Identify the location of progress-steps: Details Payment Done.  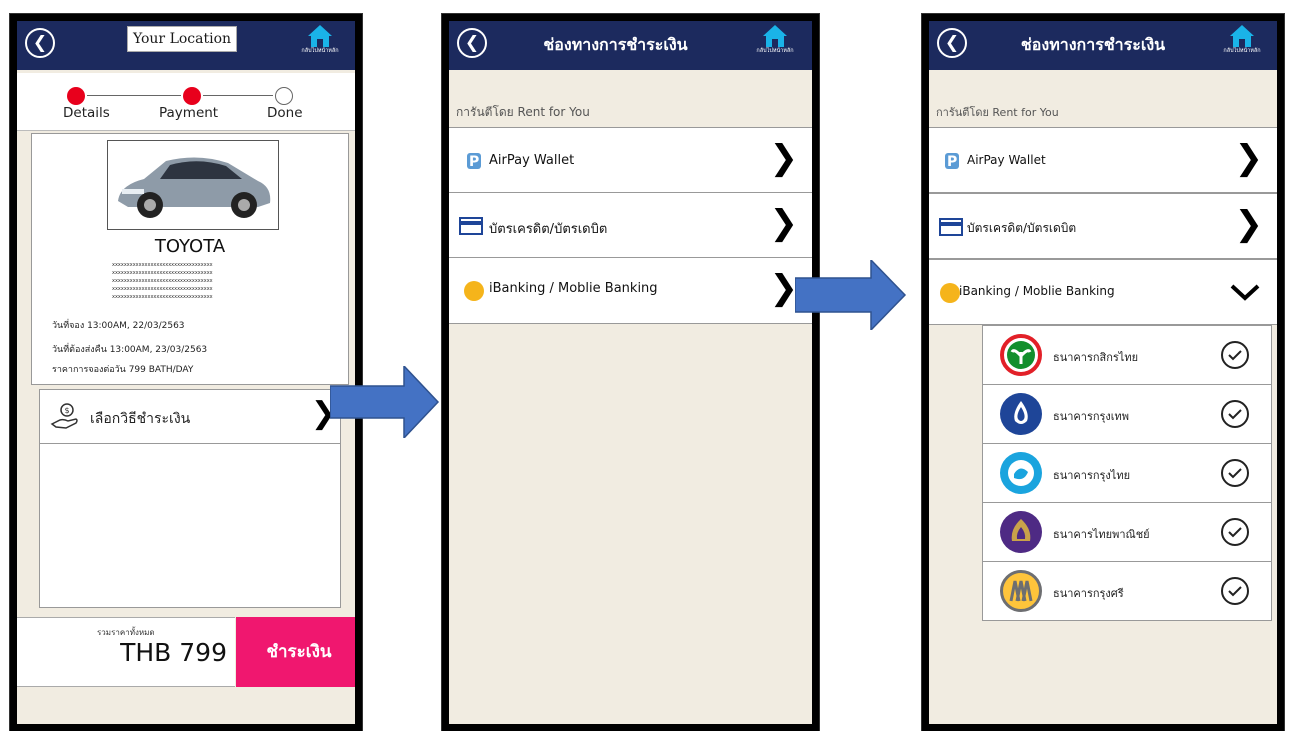
(186, 102).